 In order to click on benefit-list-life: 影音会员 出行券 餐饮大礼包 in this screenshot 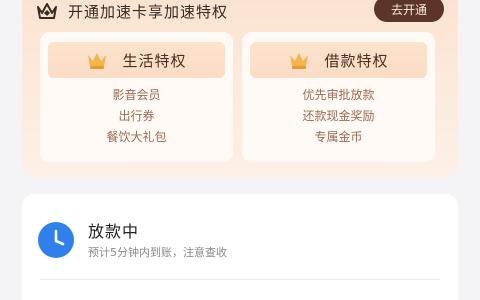, I will do `click(136, 116)`.